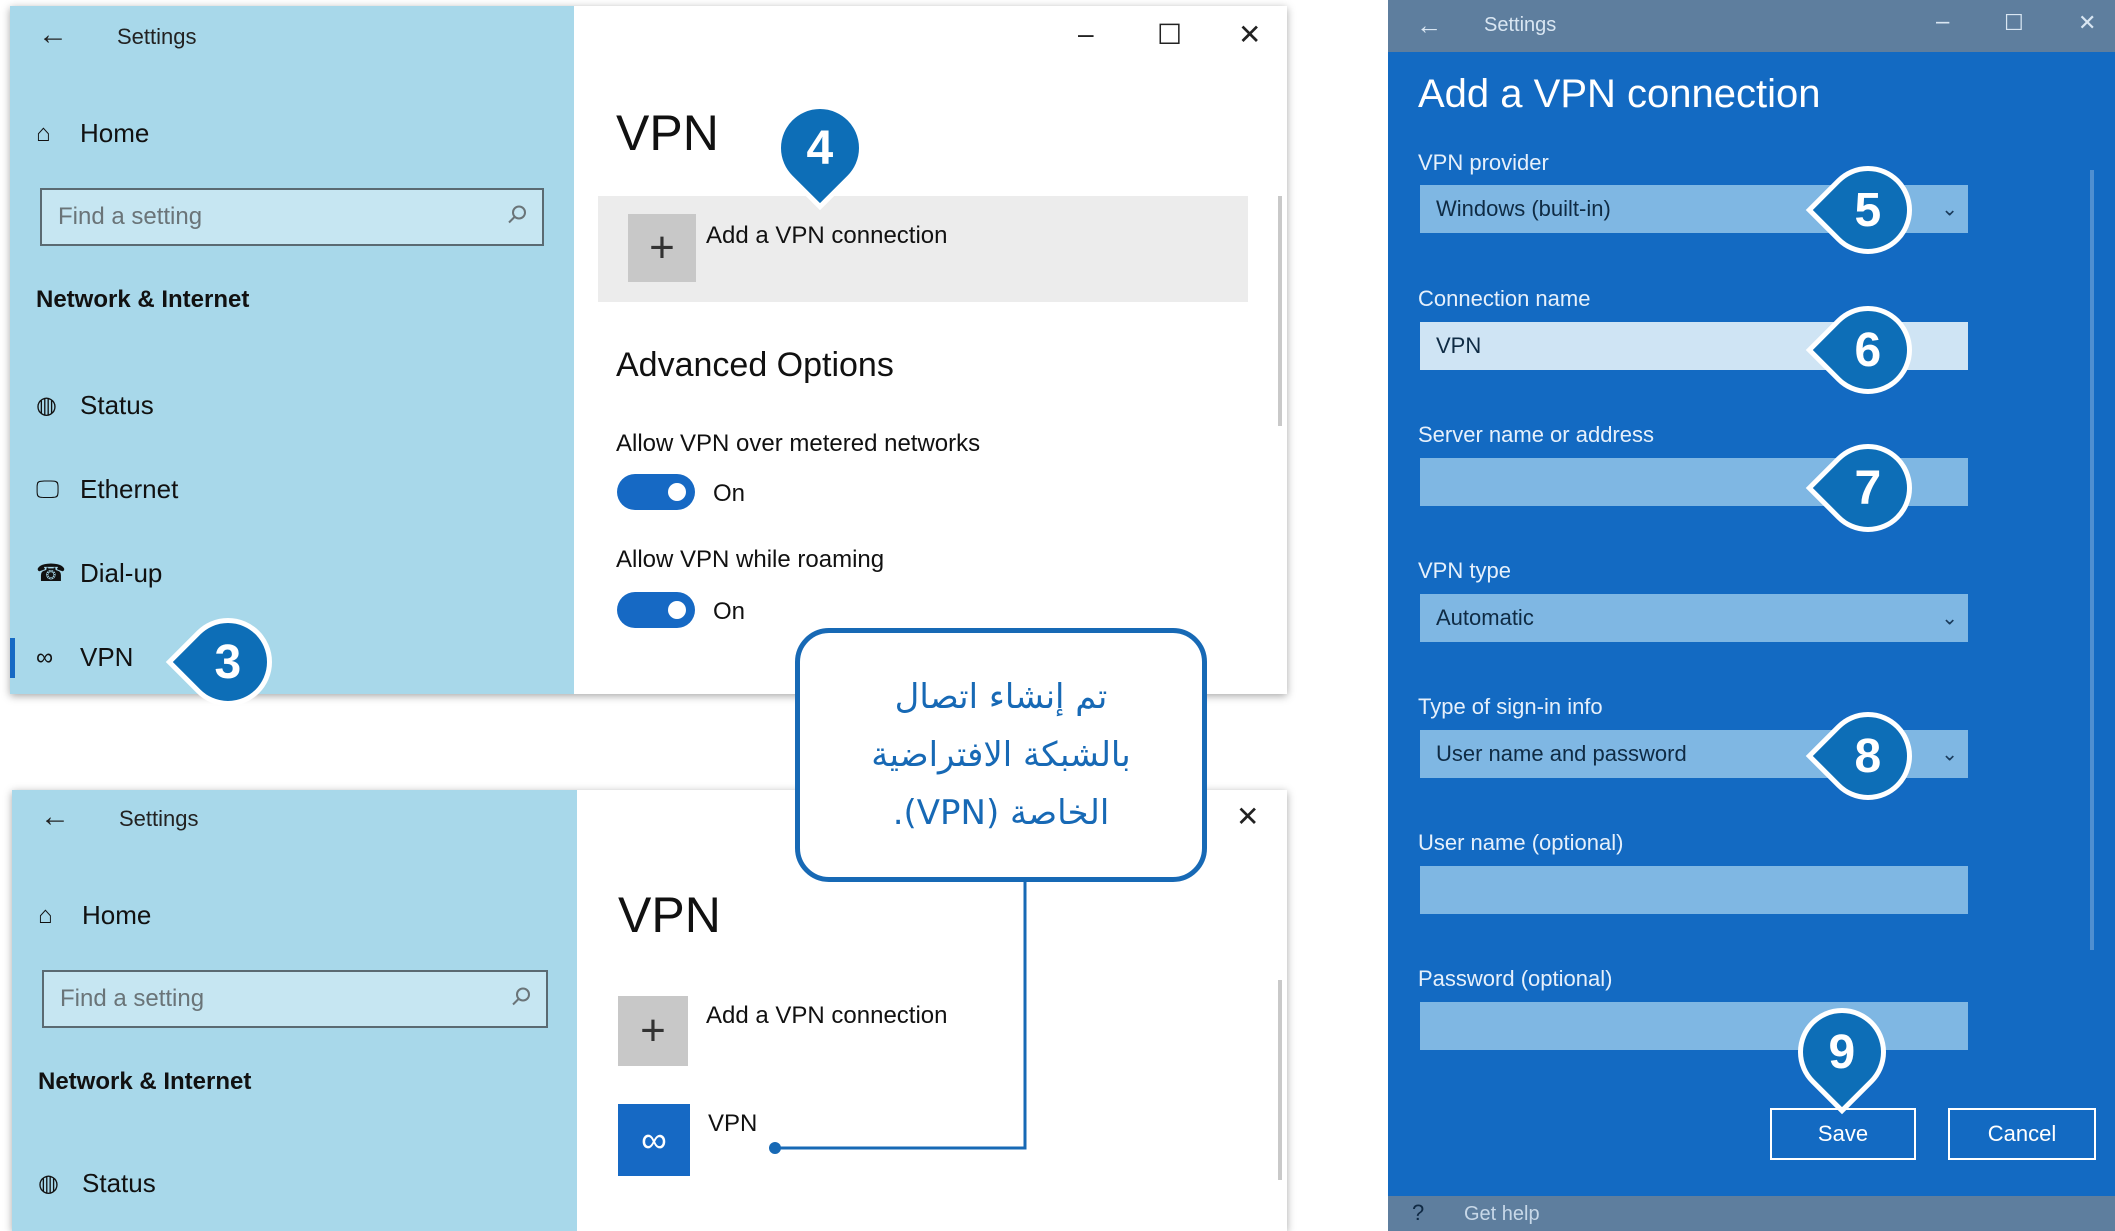 The height and width of the screenshot is (1231, 2115). I want to click on vpn-type-select: Automatic ⌄, so click(1694, 618).